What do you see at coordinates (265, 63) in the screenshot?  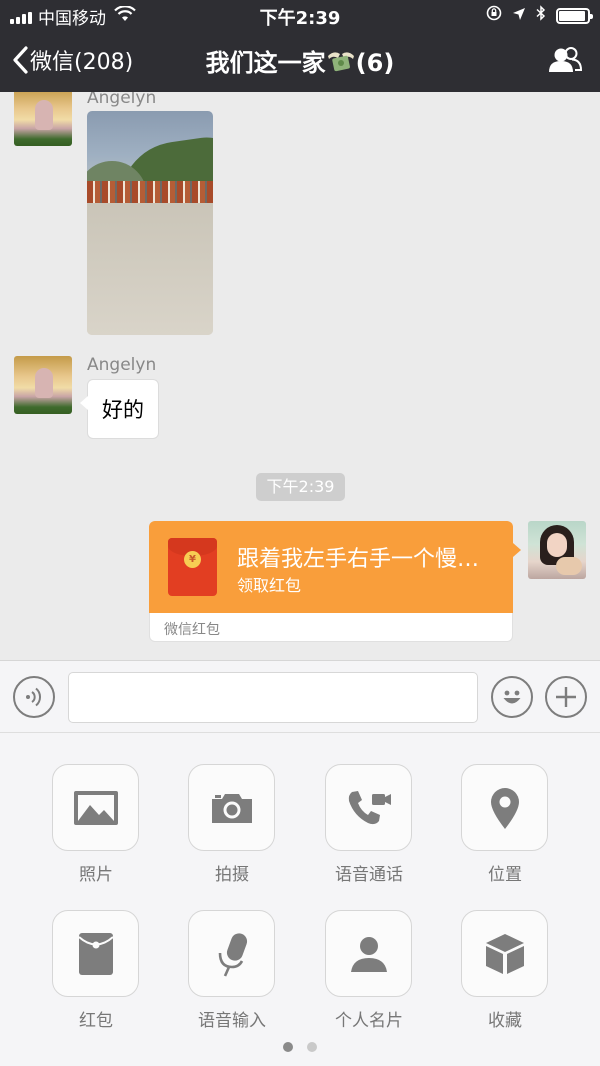 I see `chat-title-text: 我们这一家` at bounding box center [265, 63].